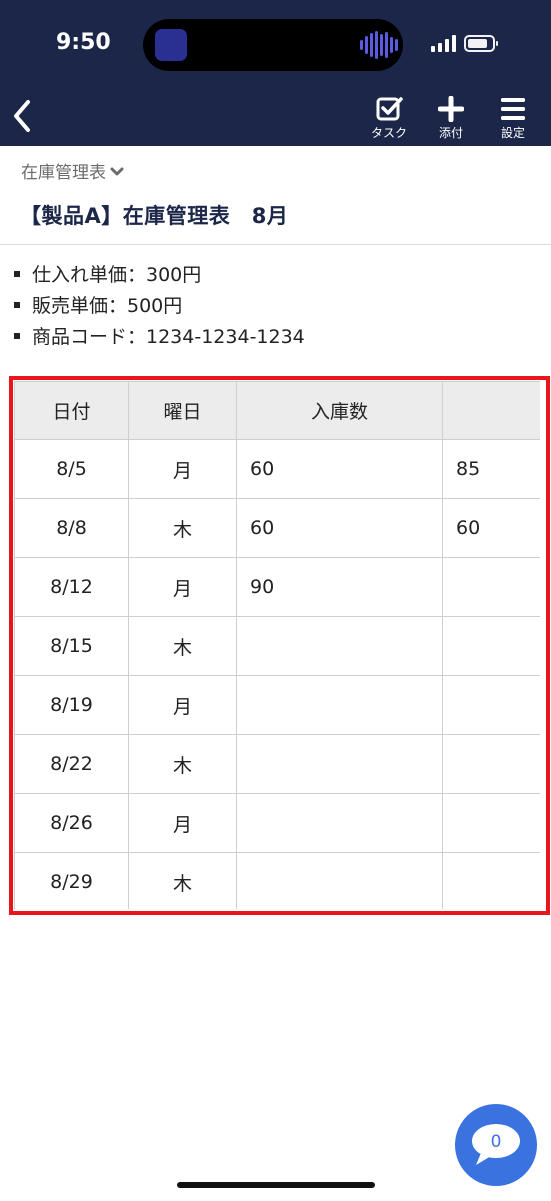  I want to click on cell-received: 90, so click(339, 587).